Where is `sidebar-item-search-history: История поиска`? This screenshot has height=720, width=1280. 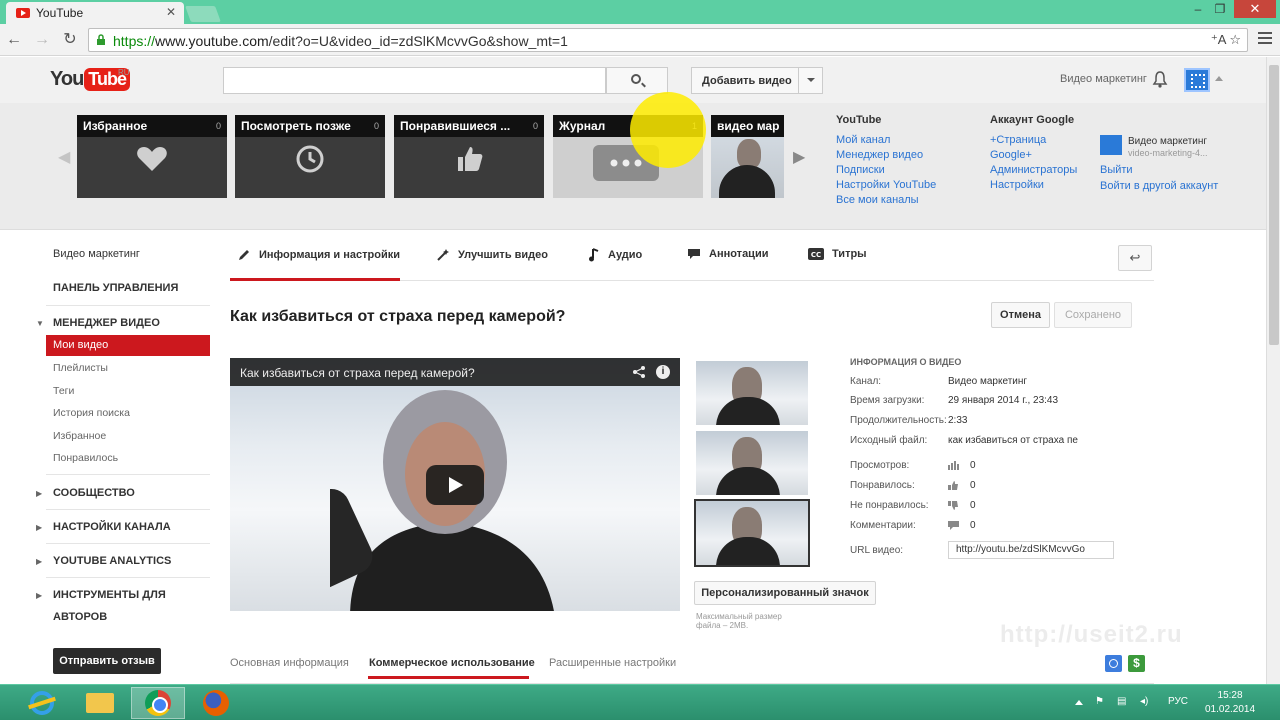
sidebar-item-search-history: История поиска is located at coordinates (91, 413).